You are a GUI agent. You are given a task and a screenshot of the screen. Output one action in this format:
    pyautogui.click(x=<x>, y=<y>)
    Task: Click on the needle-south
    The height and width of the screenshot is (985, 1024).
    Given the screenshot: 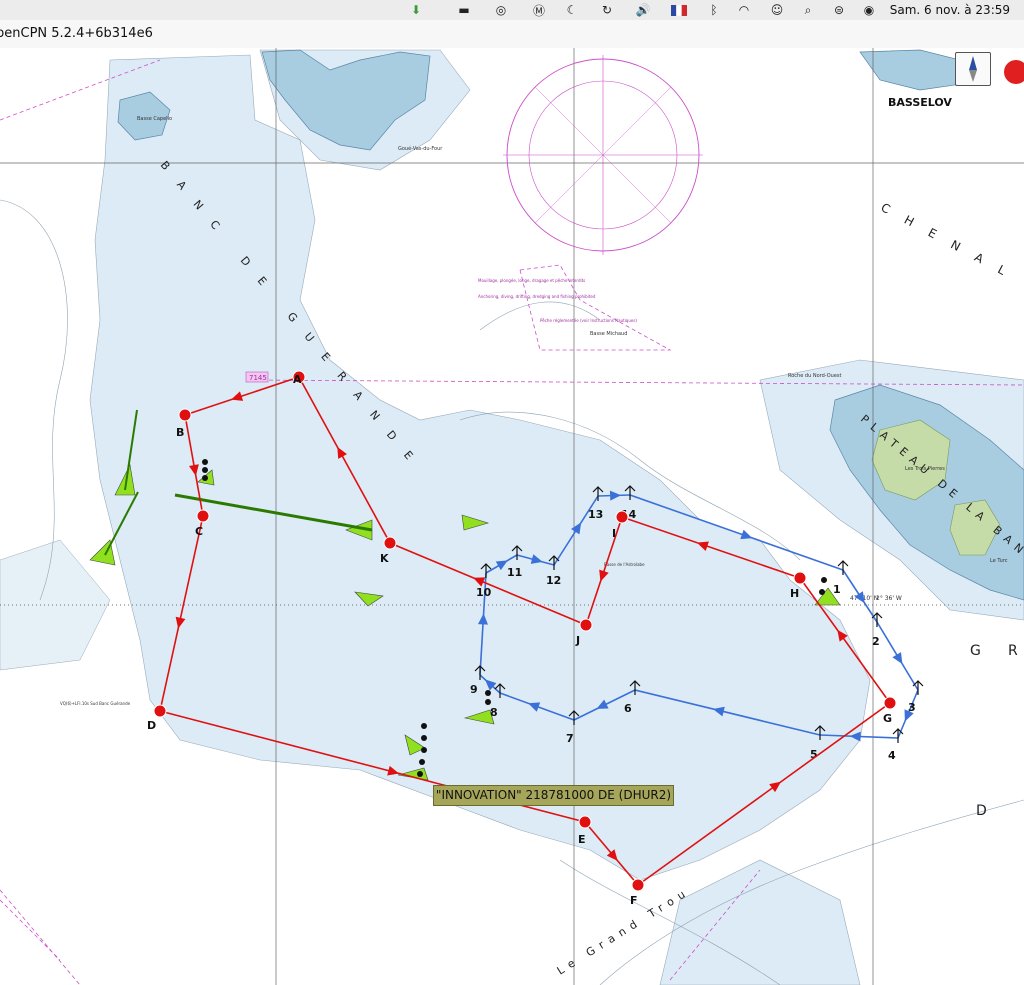 What is the action you would take?
    pyautogui.click(x=973, y=76)
    